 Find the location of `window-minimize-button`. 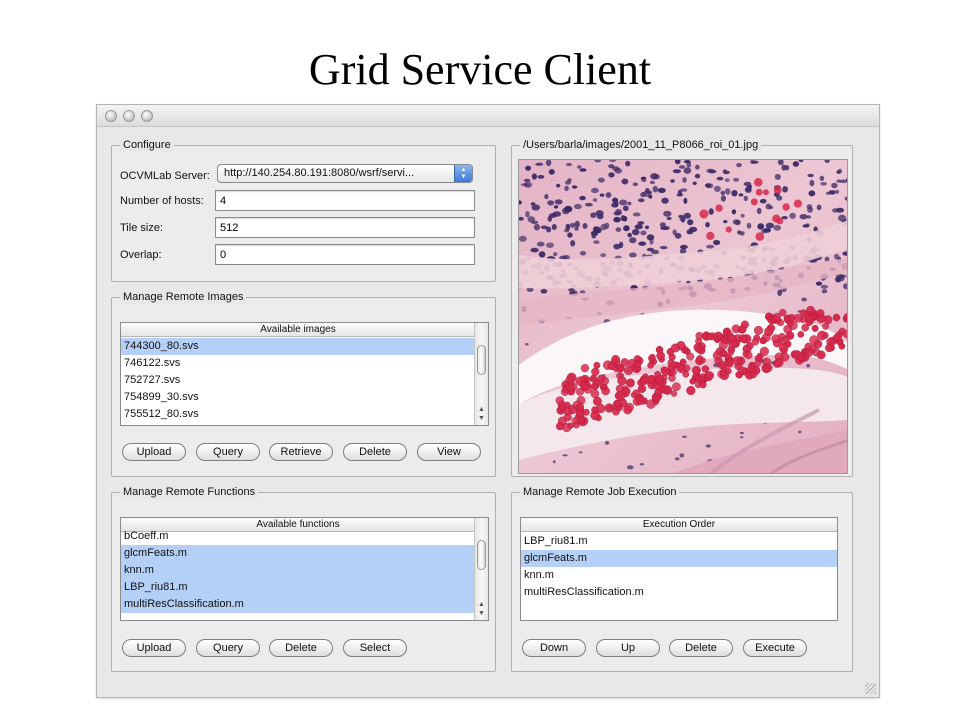

window-minimize-button is located at coordinates (129, 116).